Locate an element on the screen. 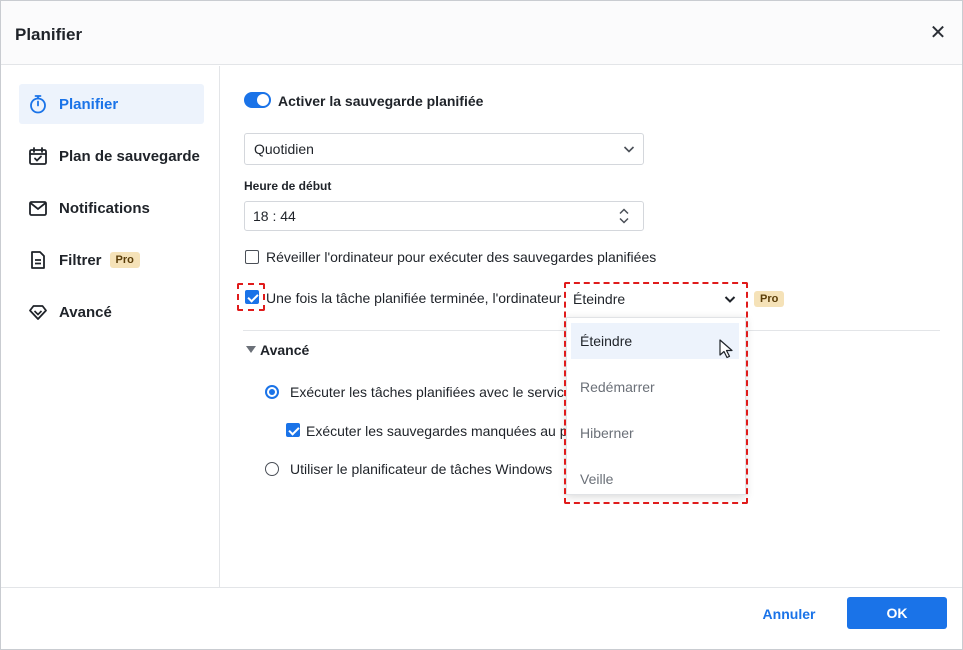  dialog-title: Planifier is located at coordinates (49, 34).